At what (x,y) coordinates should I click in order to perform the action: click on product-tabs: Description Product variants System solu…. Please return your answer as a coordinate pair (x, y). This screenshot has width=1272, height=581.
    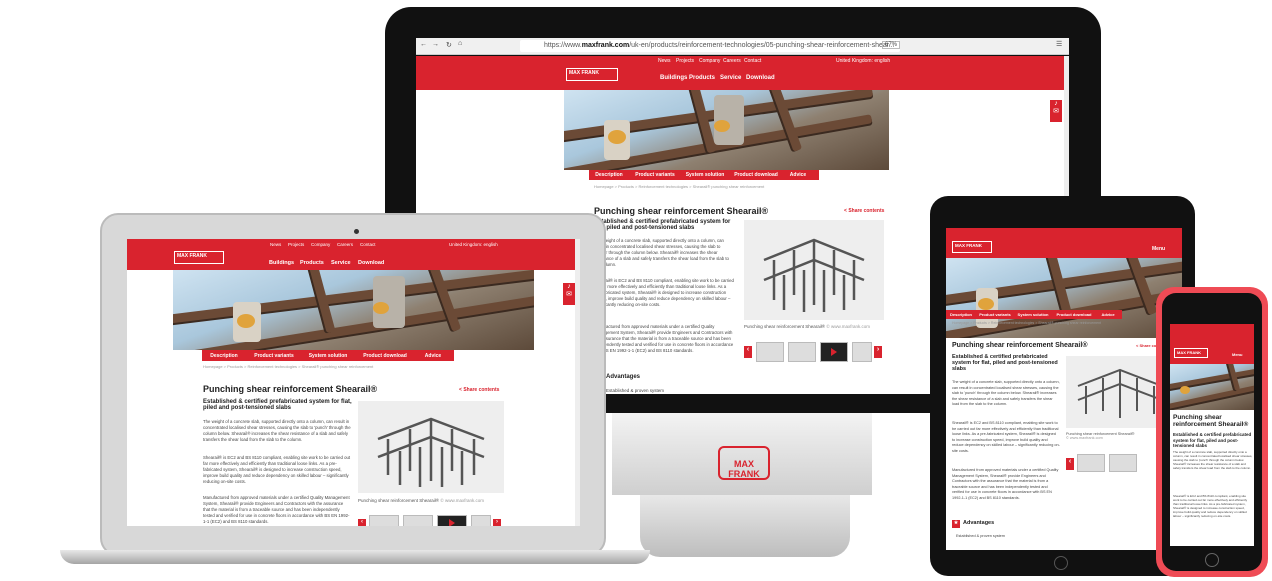
    Looking at the image, I should click on (328, 355).